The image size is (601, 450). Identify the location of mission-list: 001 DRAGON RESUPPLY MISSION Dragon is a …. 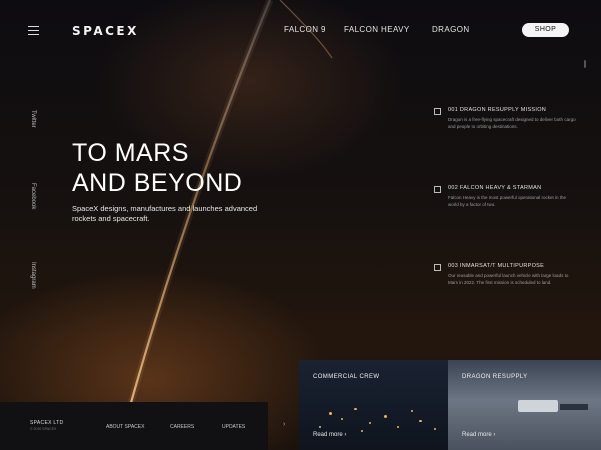
(509, 224).